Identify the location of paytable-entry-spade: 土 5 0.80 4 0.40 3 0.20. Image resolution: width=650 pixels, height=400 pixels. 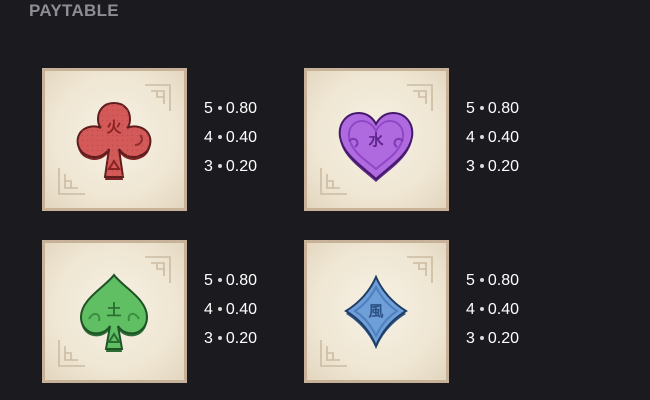
(149, 311).